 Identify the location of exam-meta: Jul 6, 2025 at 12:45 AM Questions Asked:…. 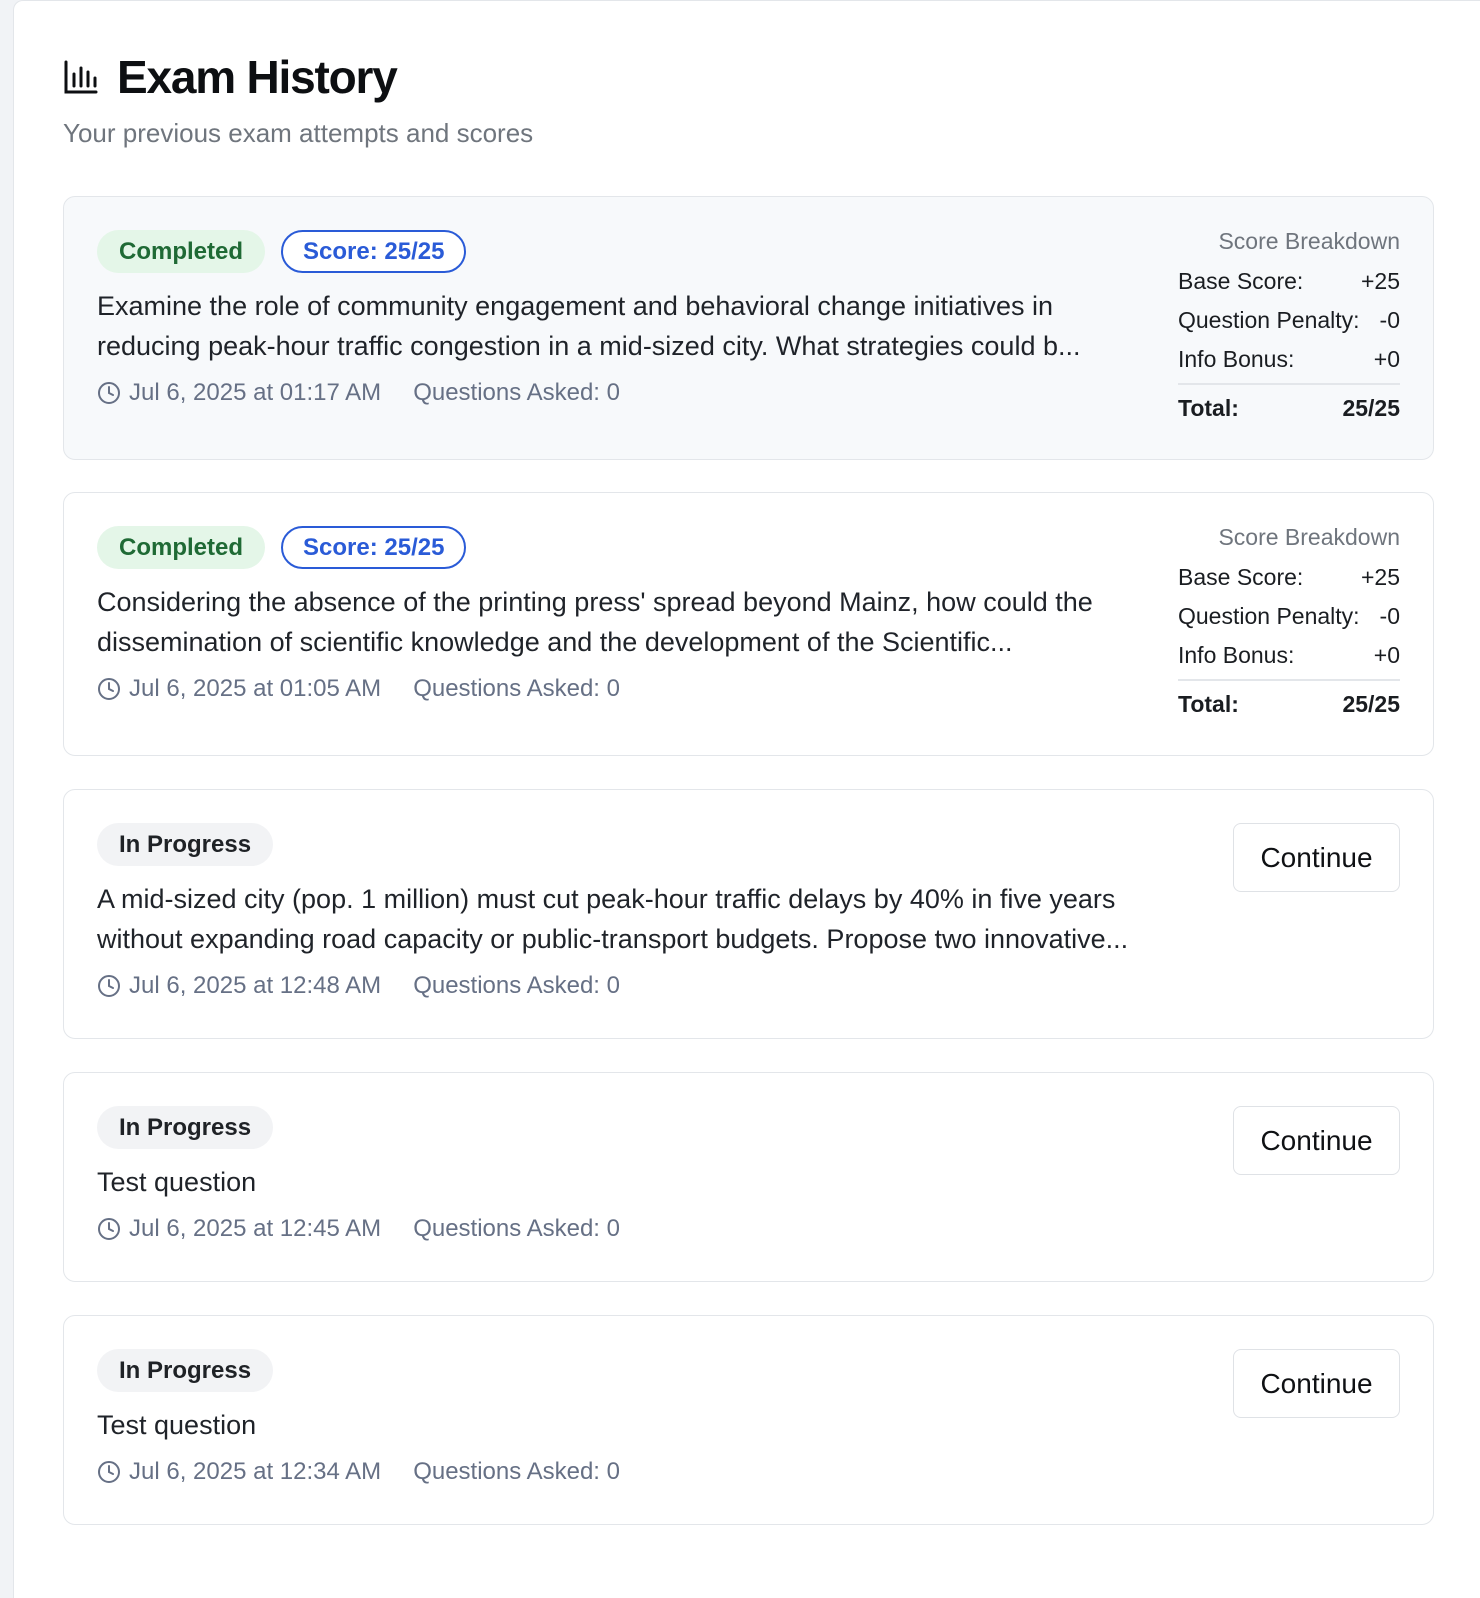
(748, 1229).